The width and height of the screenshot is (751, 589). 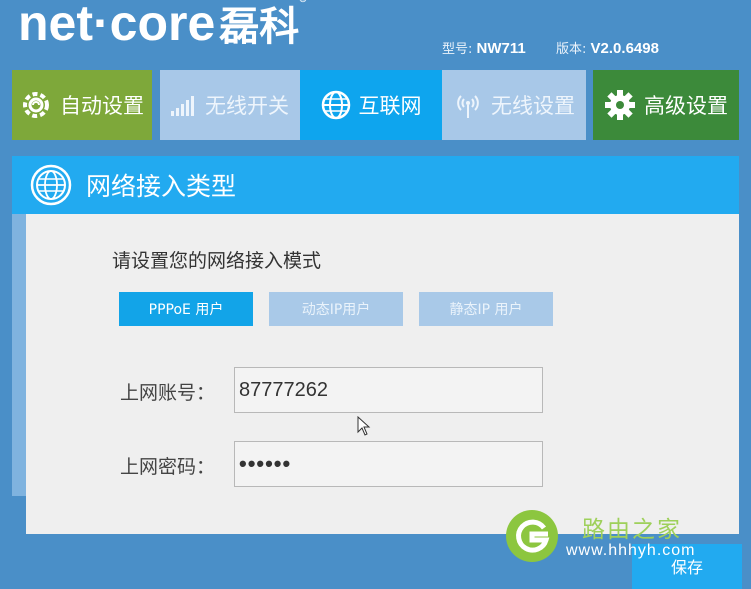 I want to click on watermark-url: www.hhhyh.com, so click(x=631, y=550).